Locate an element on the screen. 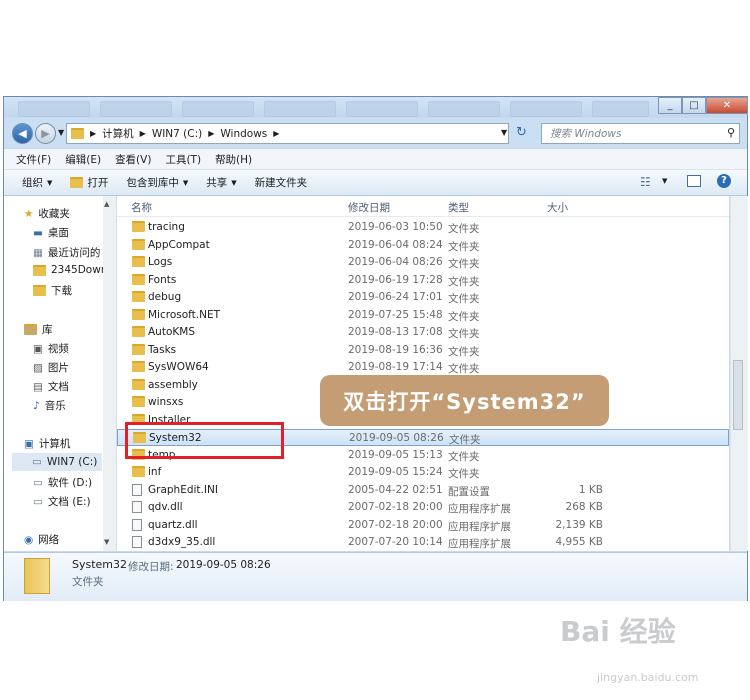 This screenshot has width=750, height=700. search-icon: ⚲ is located at coordinates (731, 132).